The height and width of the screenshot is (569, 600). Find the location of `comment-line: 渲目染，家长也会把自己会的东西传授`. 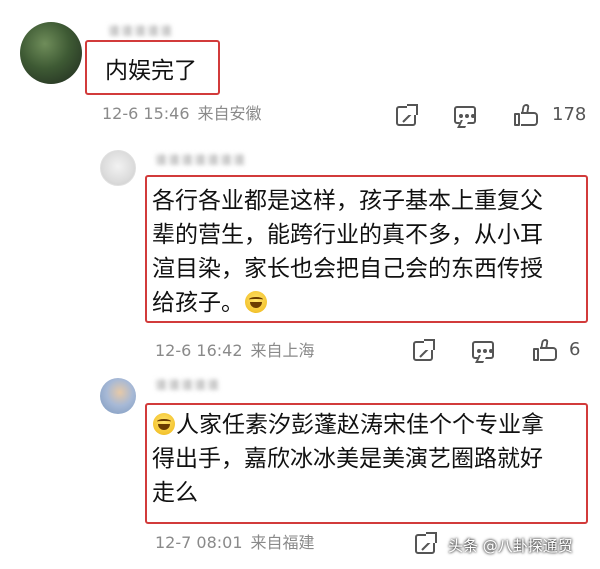

comment-line: 渲目染，家长也会把自己会的东西传授 is located at coordinates (347, 269).